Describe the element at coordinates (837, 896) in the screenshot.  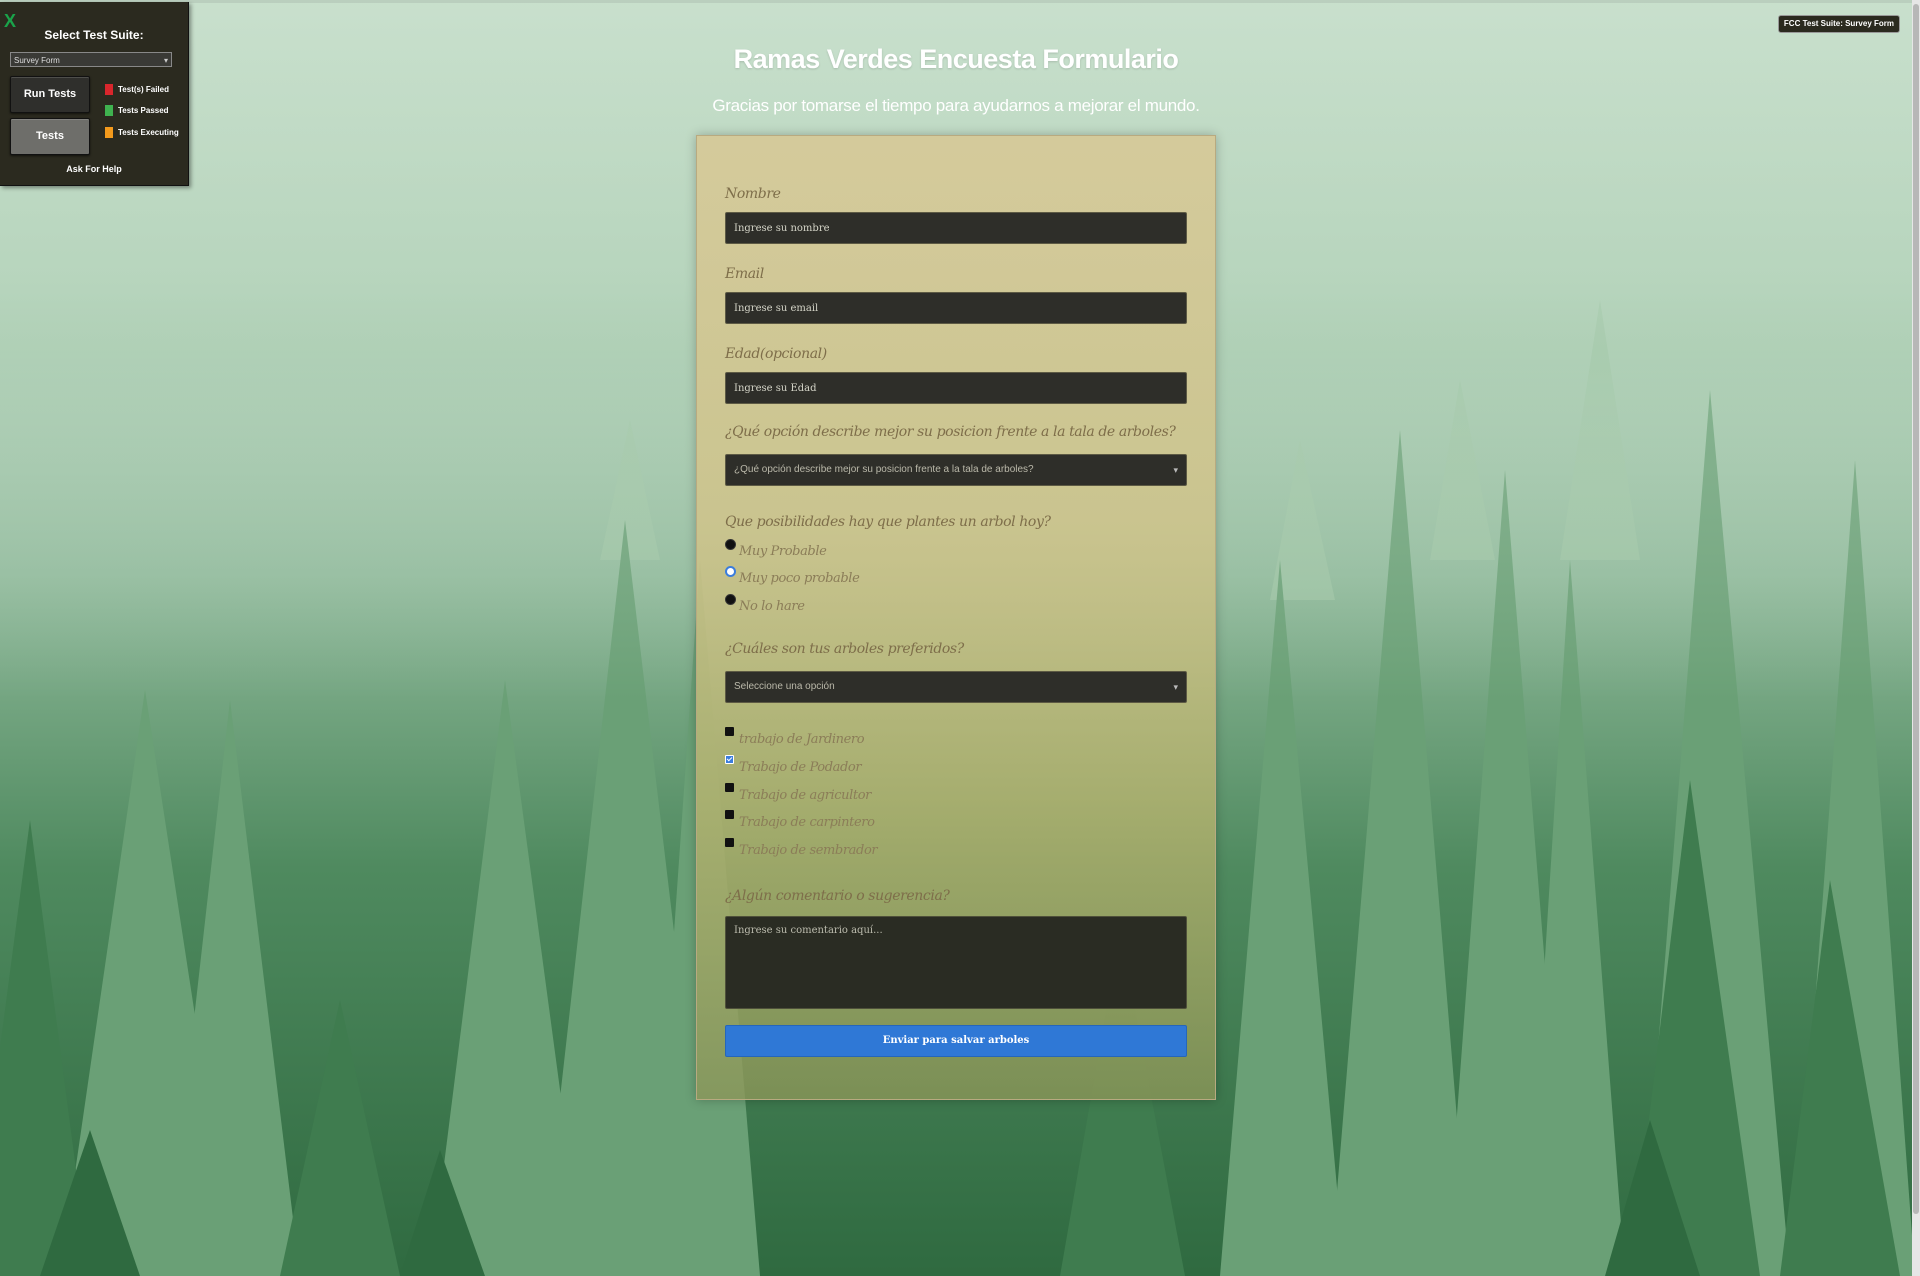
I see `comments-label: ¿Algún comentario o sugerencia?` at that location.